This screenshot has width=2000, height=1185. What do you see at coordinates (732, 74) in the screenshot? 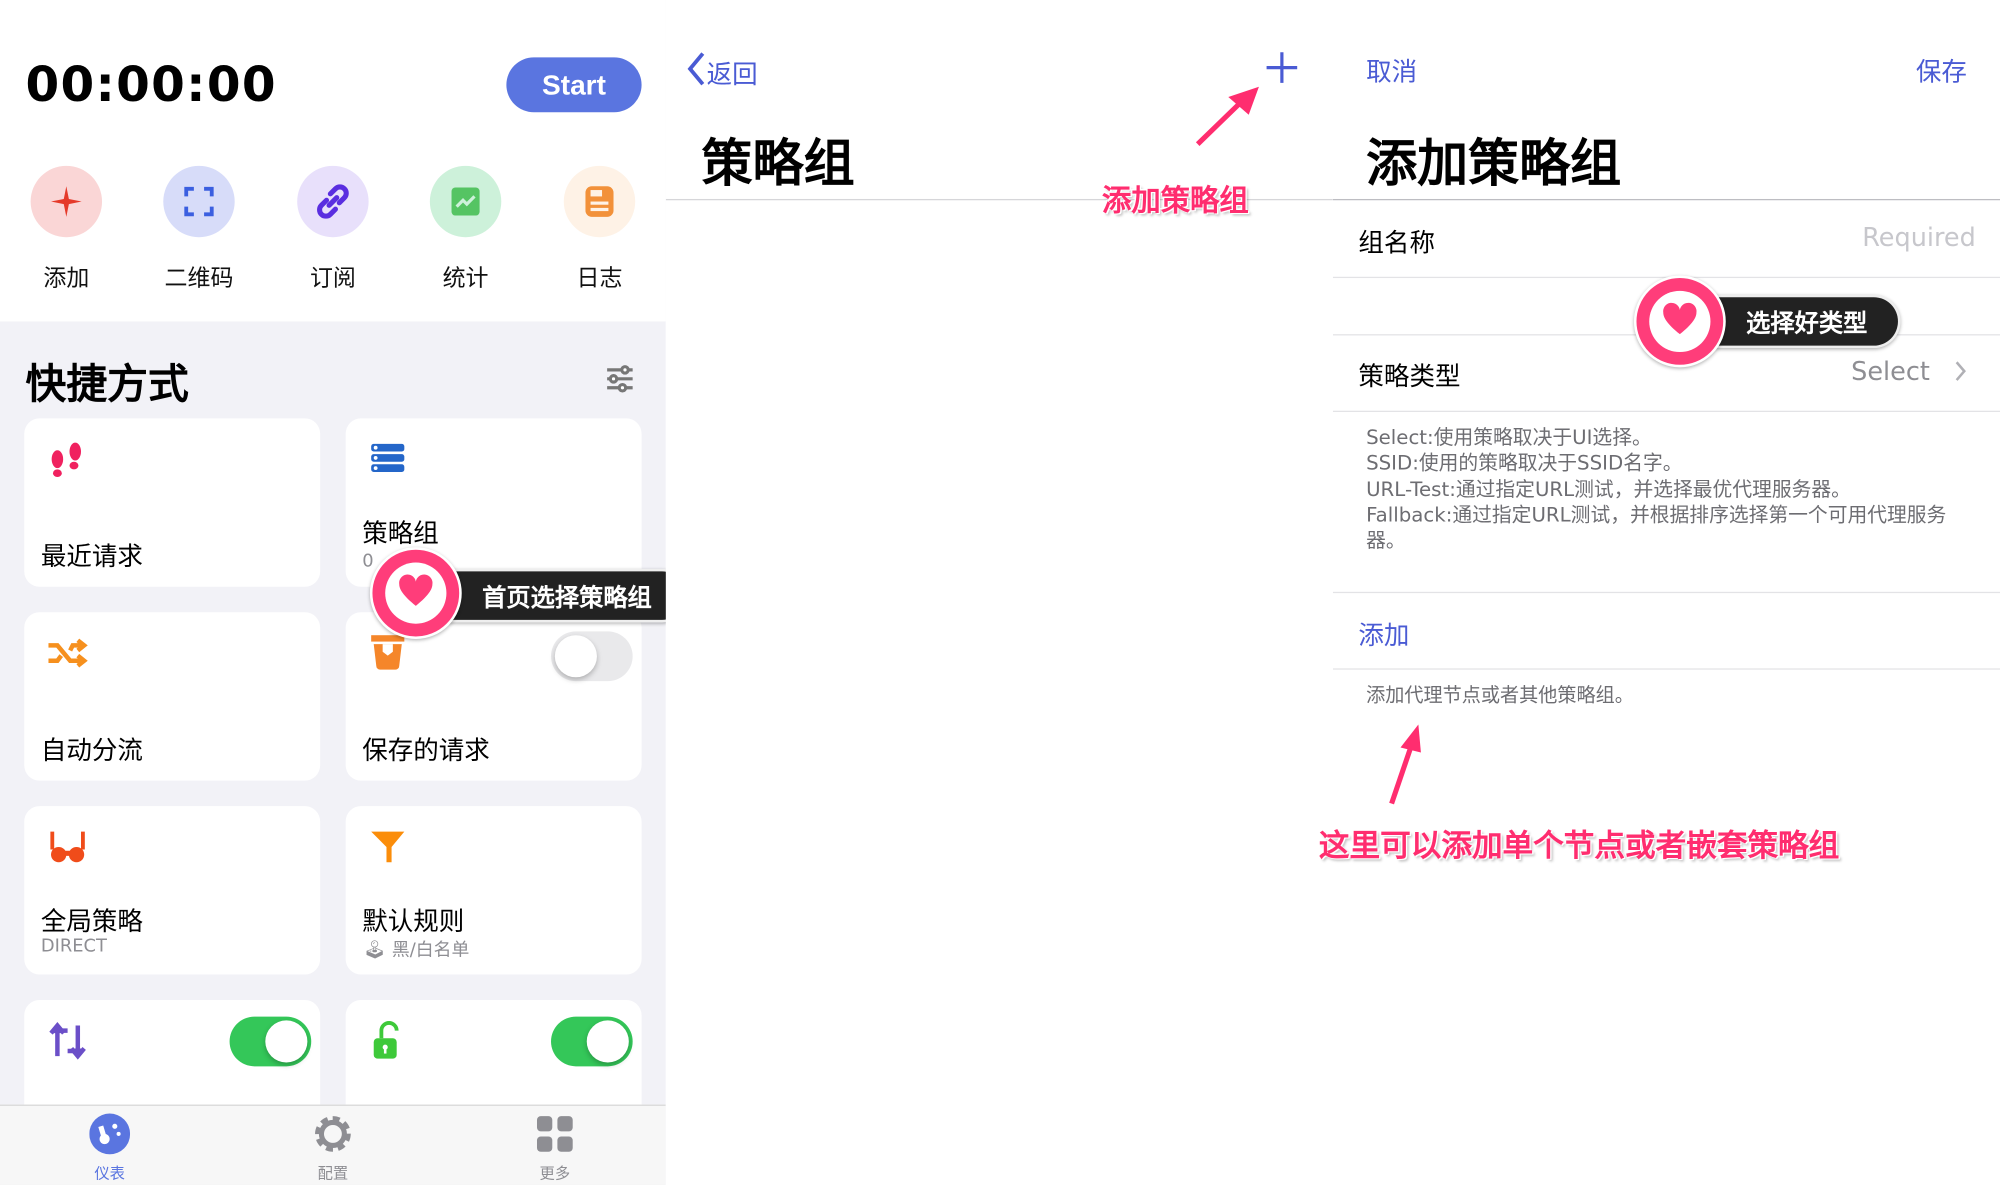
I see `back-label: 返回` at bounding box center [732, 74].